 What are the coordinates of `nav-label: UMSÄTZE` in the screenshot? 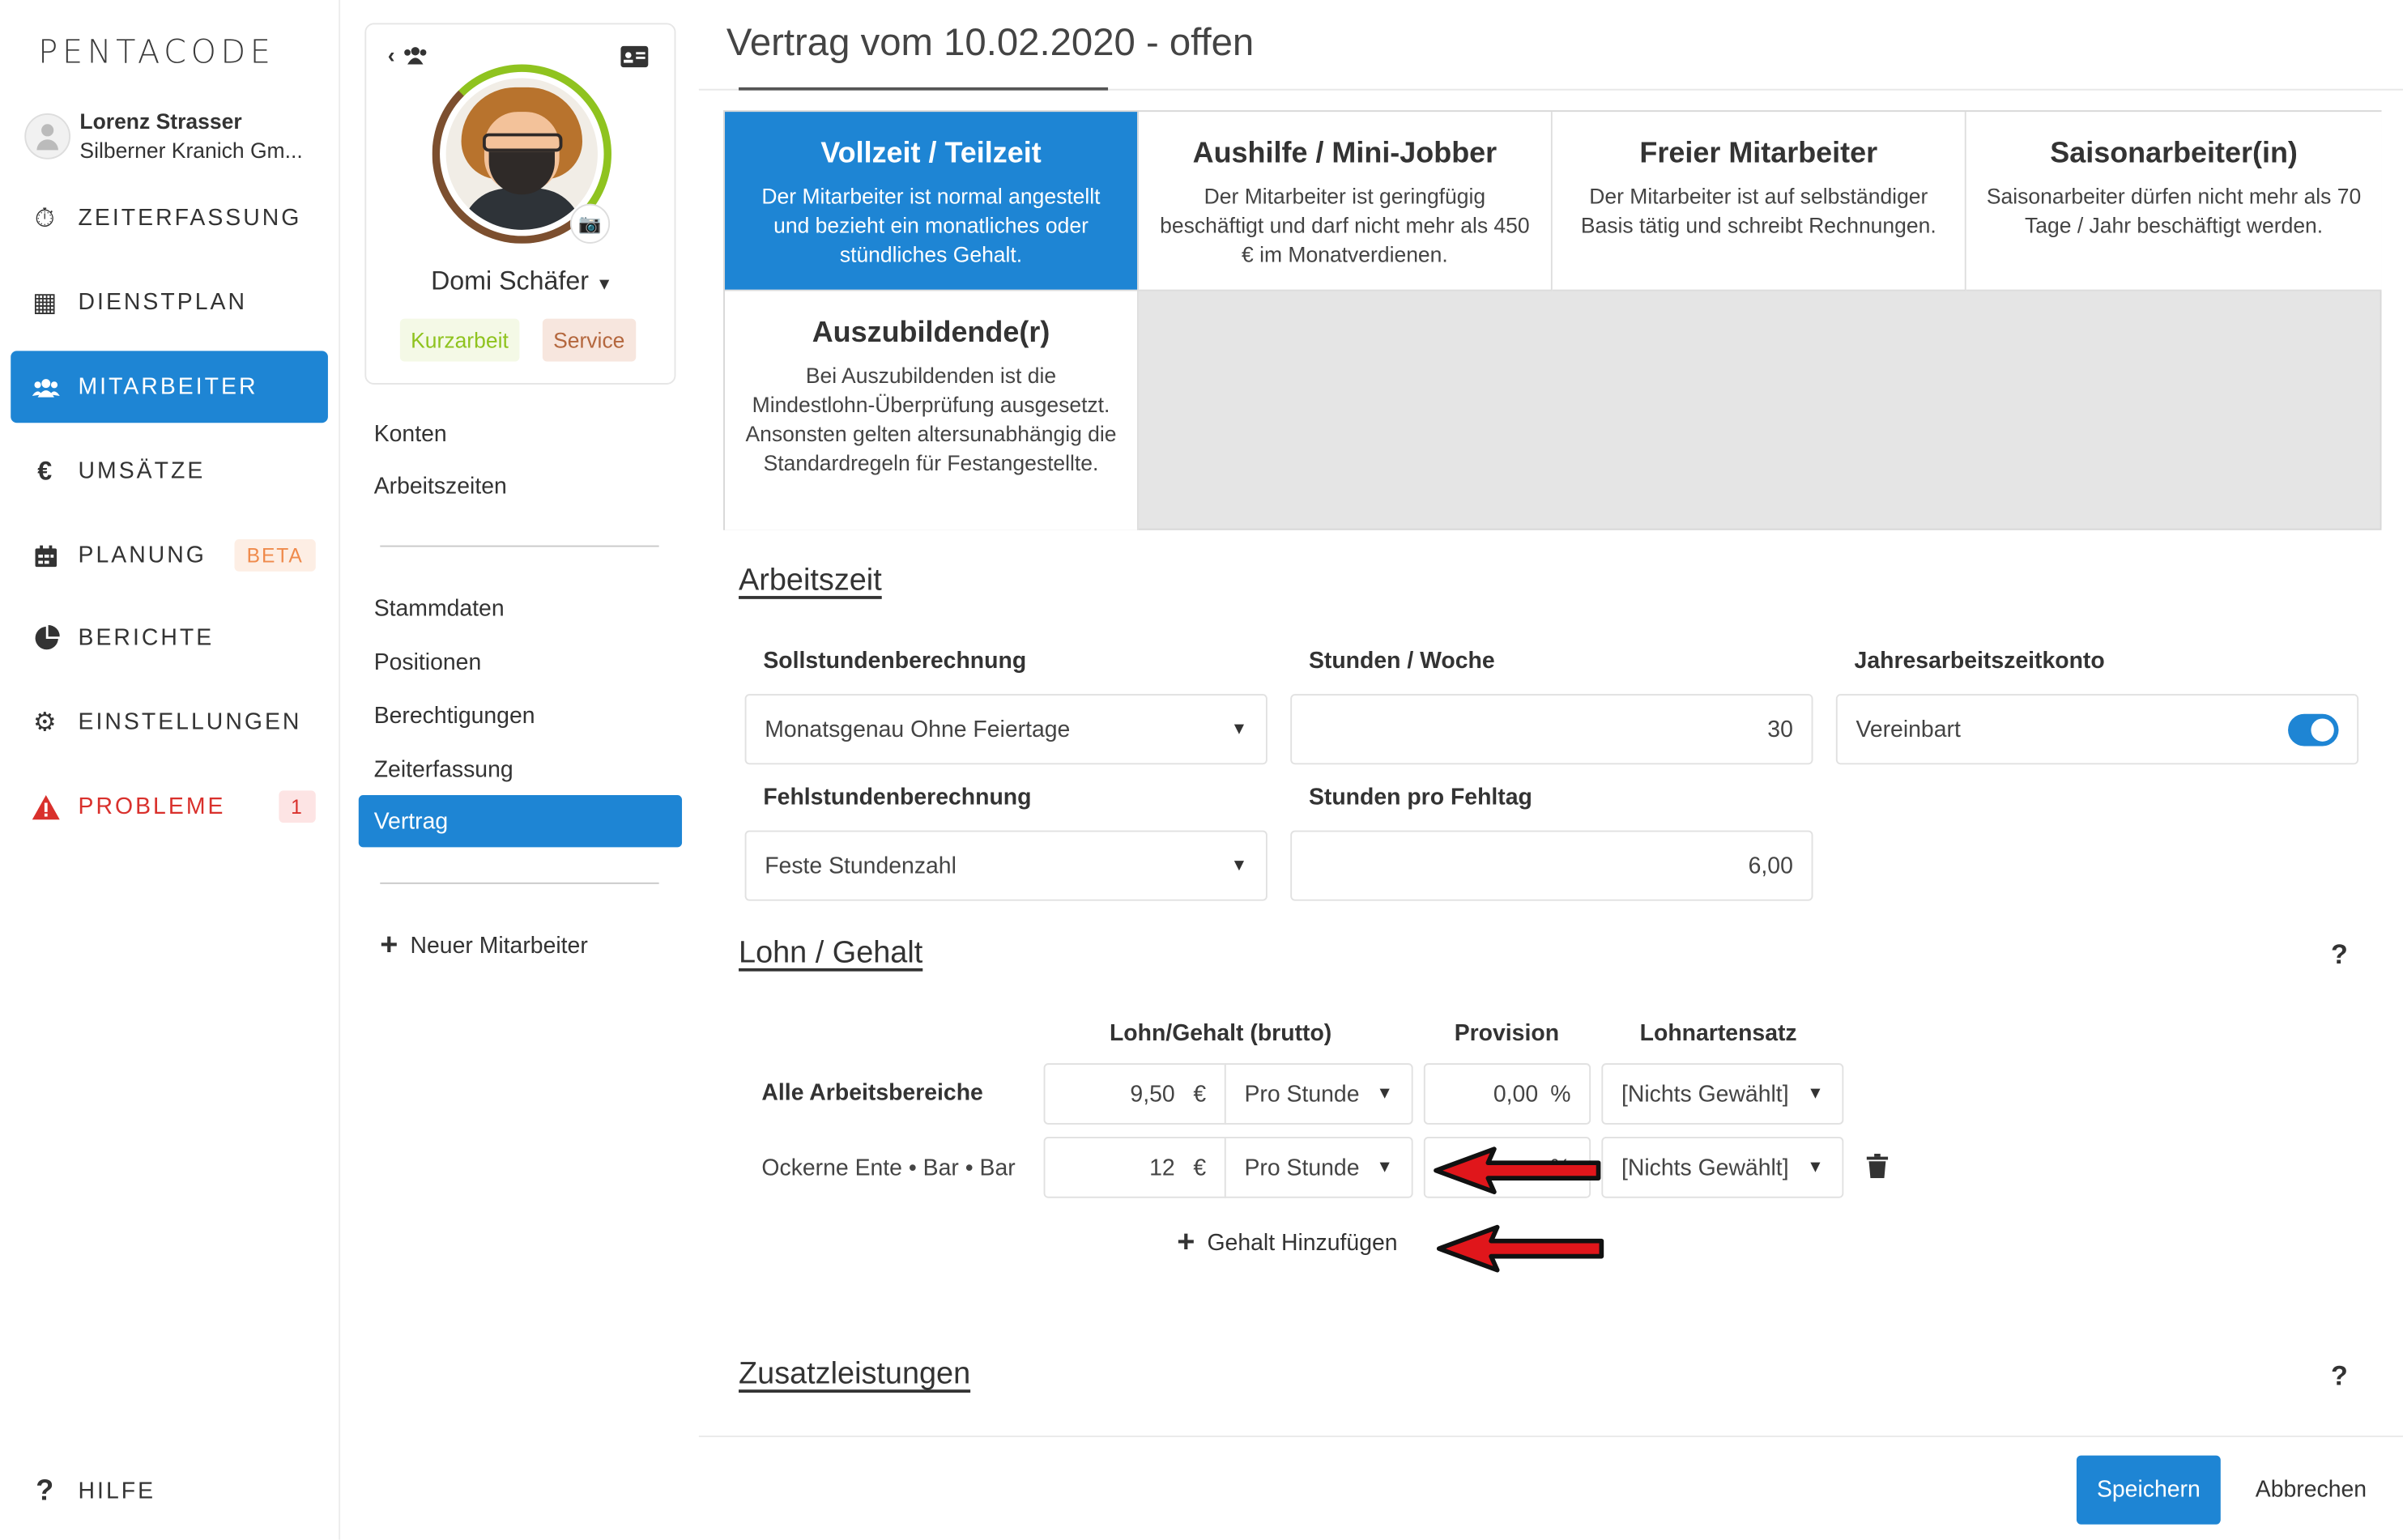 It's located at (142, 470).